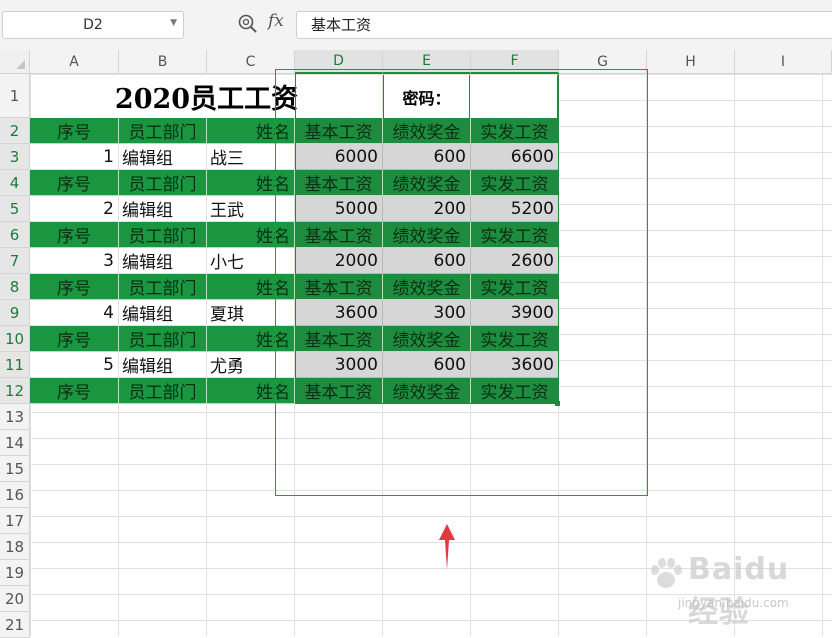 Image resolution: width=832 pixels, height=638 pixels. I want to click on row-header: 10, so click(15, 339).